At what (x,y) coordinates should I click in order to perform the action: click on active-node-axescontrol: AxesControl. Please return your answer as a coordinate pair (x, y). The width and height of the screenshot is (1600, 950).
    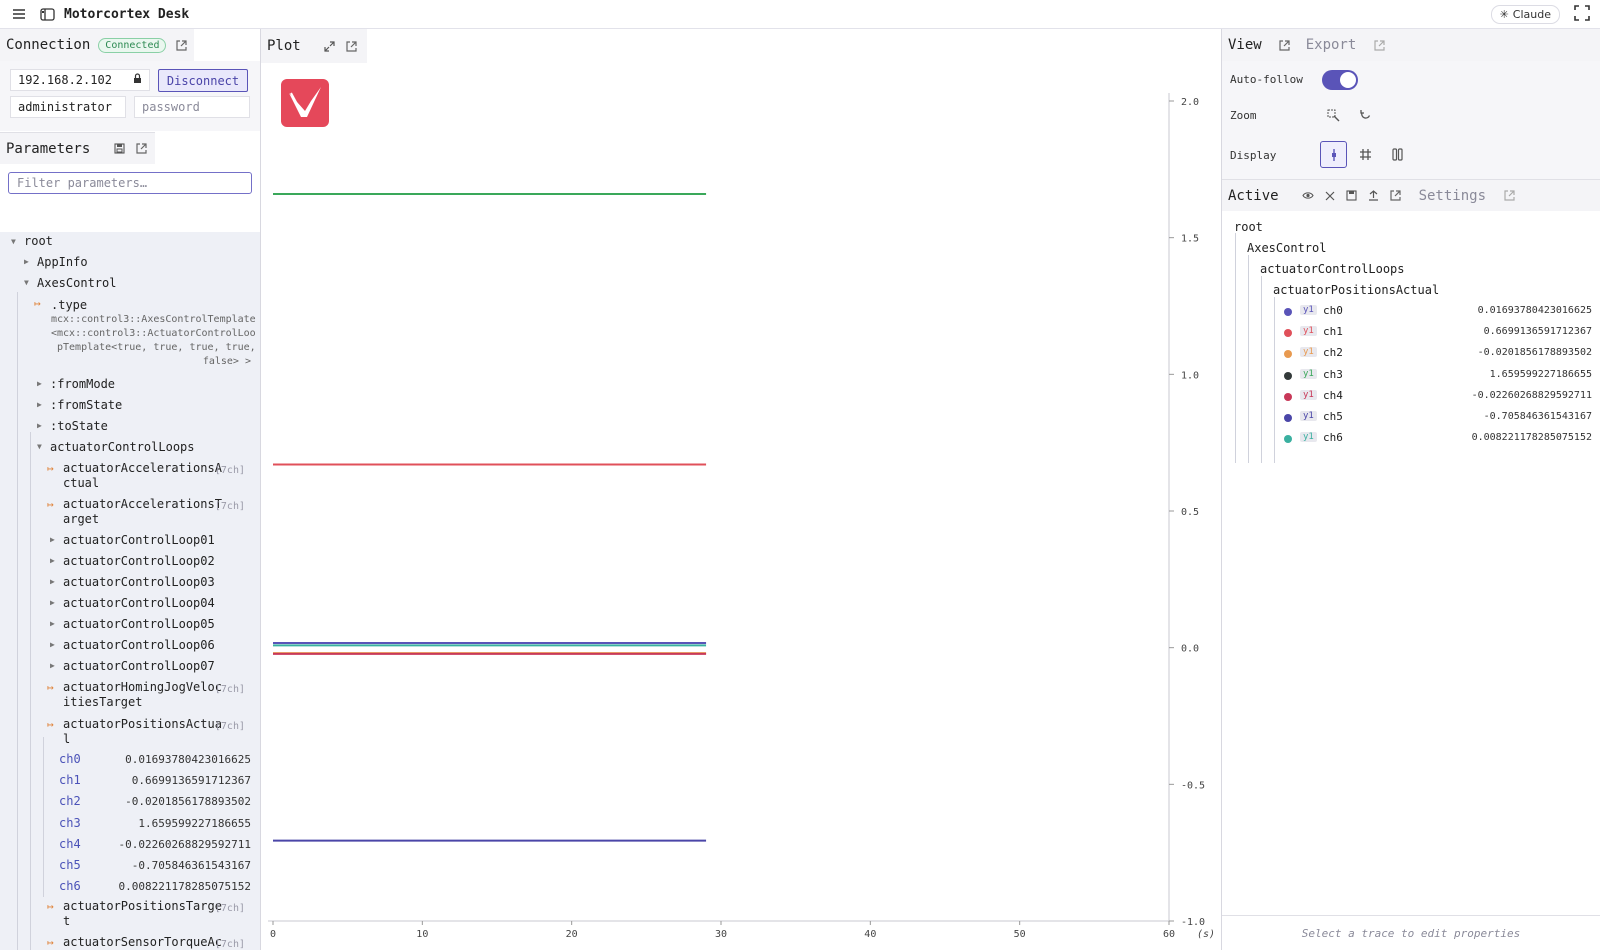
    Looking at the image, I should click on (1286, 248).